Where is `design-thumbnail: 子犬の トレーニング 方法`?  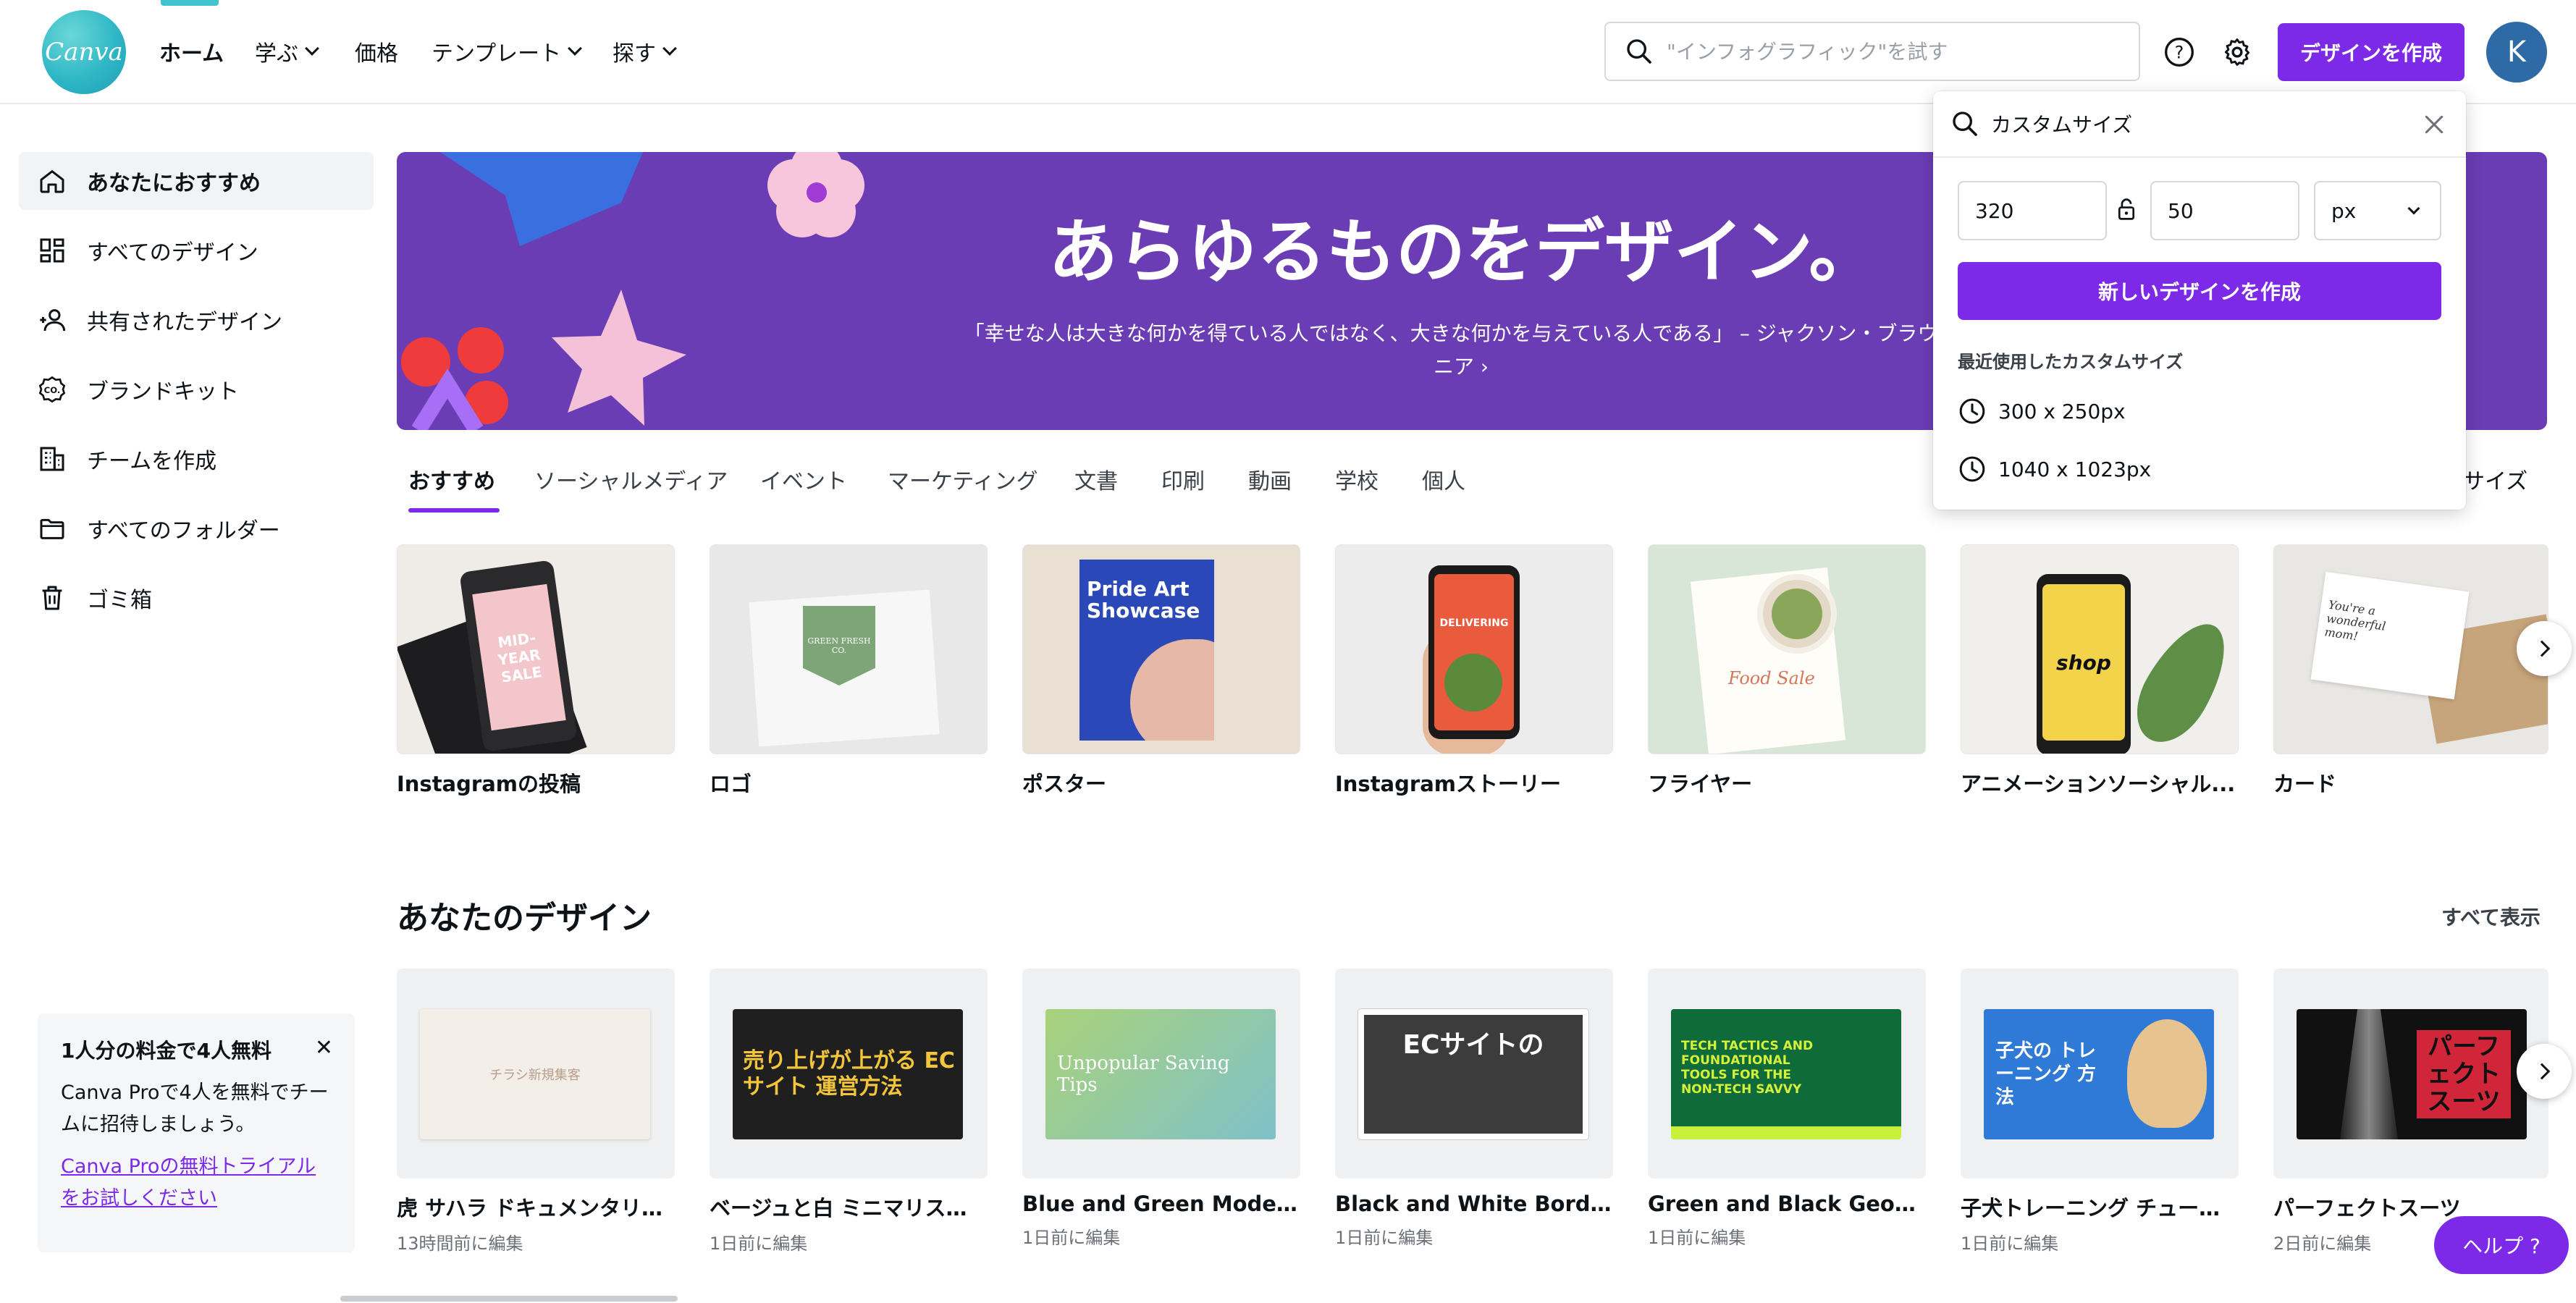 design-thumbnail: 子犬の トレーニング 方法 is located at coordinates (2100, 1073).